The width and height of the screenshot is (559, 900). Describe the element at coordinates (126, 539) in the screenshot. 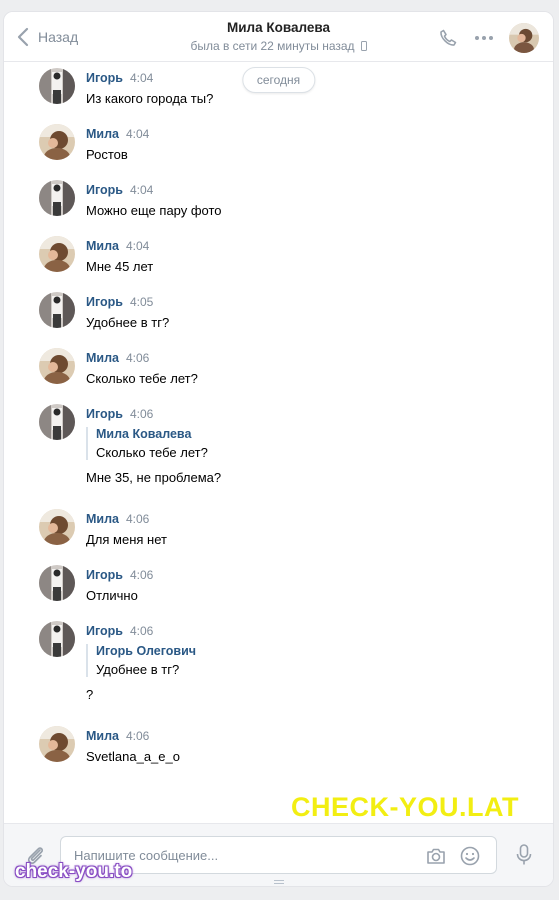

I see `message-text: Для меня нет` at that location.